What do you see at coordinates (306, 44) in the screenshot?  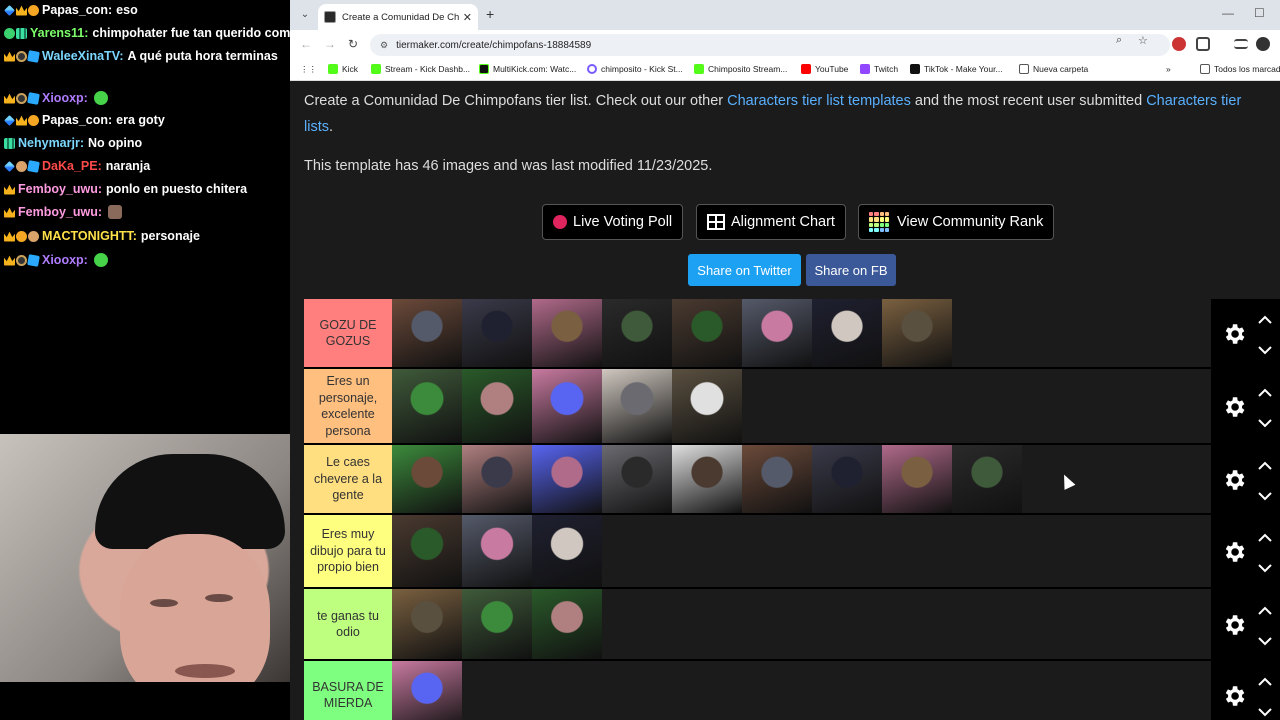 I see `back-icon: ←` at bounding box center [306, 44].